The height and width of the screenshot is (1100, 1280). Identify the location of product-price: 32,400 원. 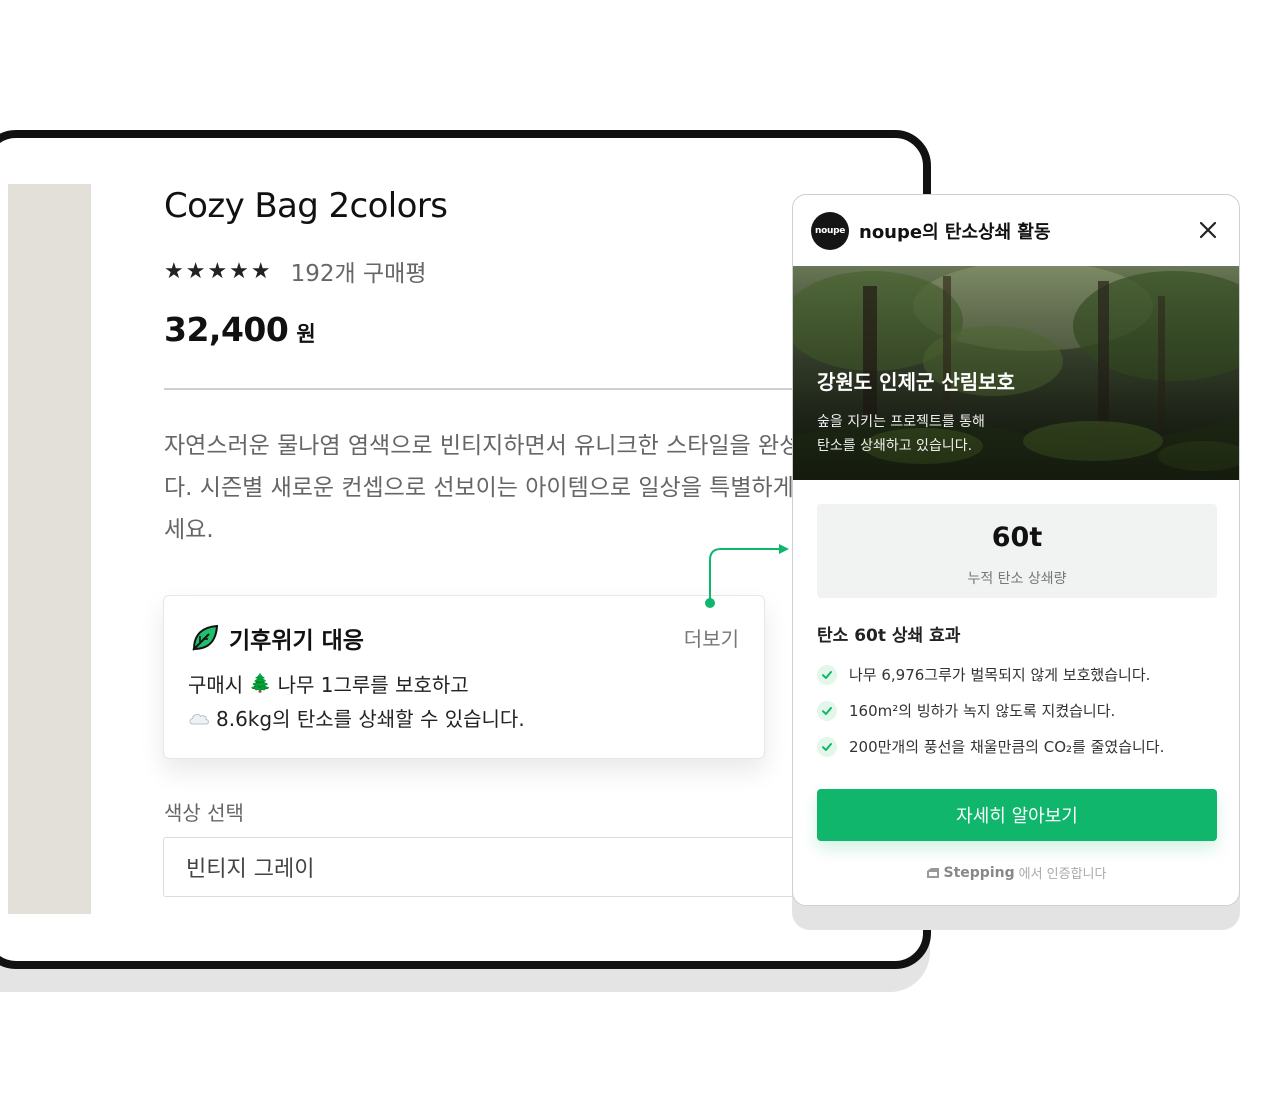
(240, 329).